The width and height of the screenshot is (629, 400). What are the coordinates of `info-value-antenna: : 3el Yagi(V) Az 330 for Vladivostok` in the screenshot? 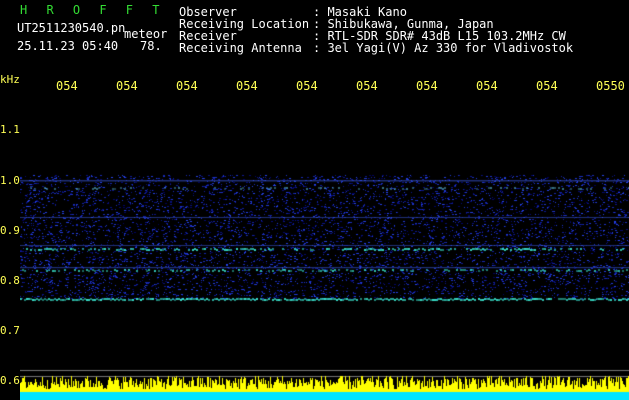 It's located at (443, 48).